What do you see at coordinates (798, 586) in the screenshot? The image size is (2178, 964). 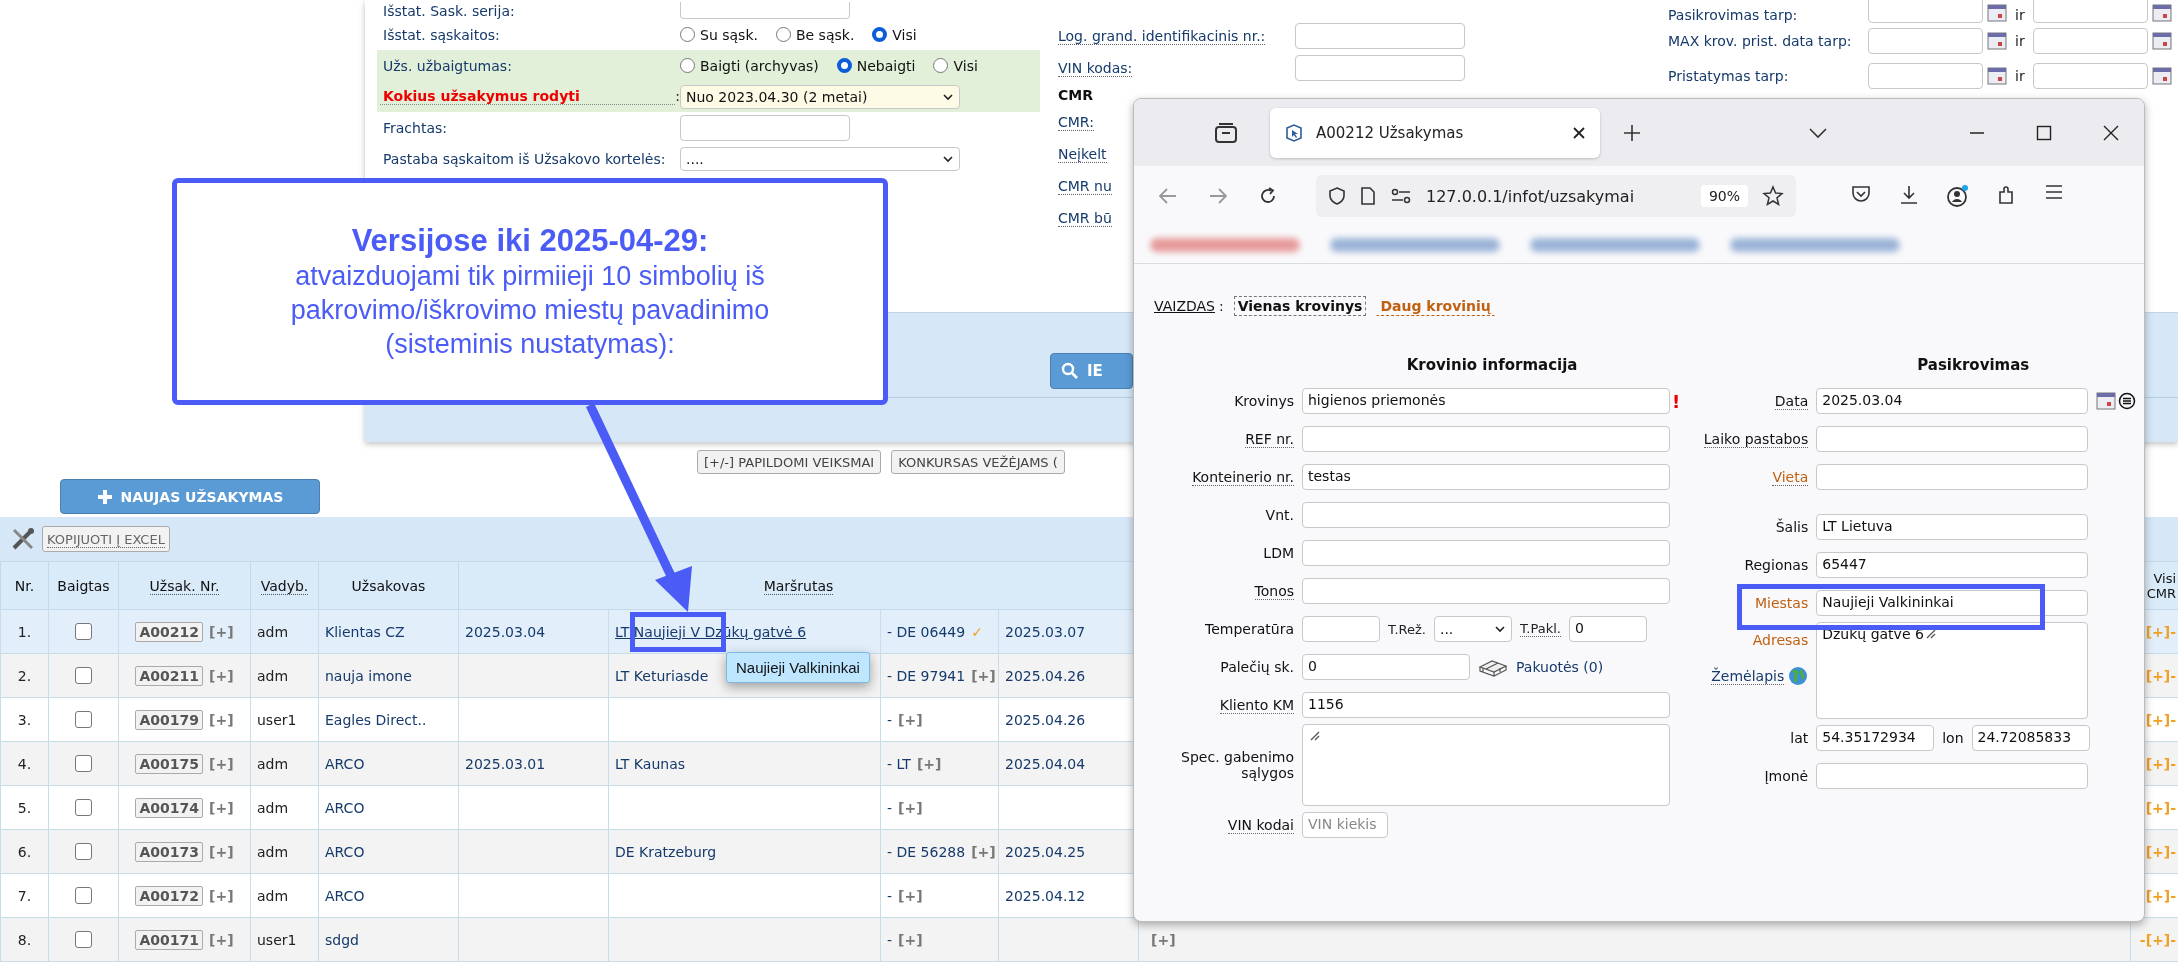 I see `column-header: Maršrutas` at bounding box center [798, 586].